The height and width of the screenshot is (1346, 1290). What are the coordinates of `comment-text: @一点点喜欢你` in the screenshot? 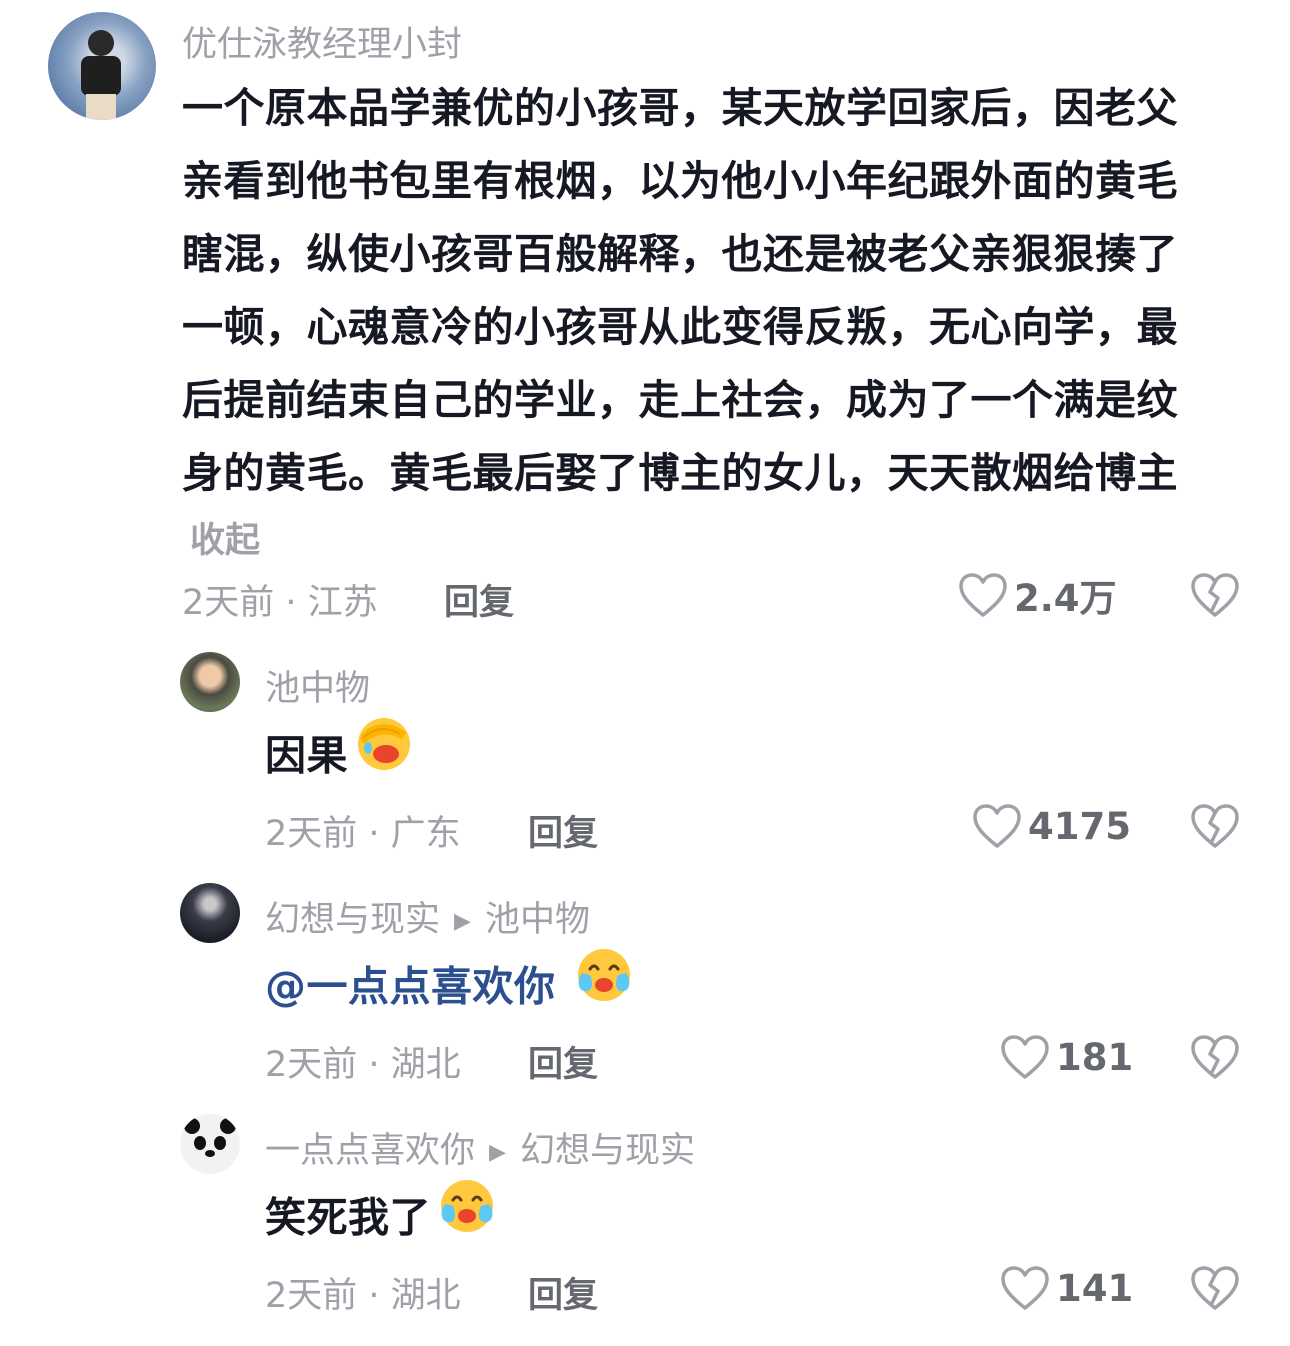 It's located at (449, 989).